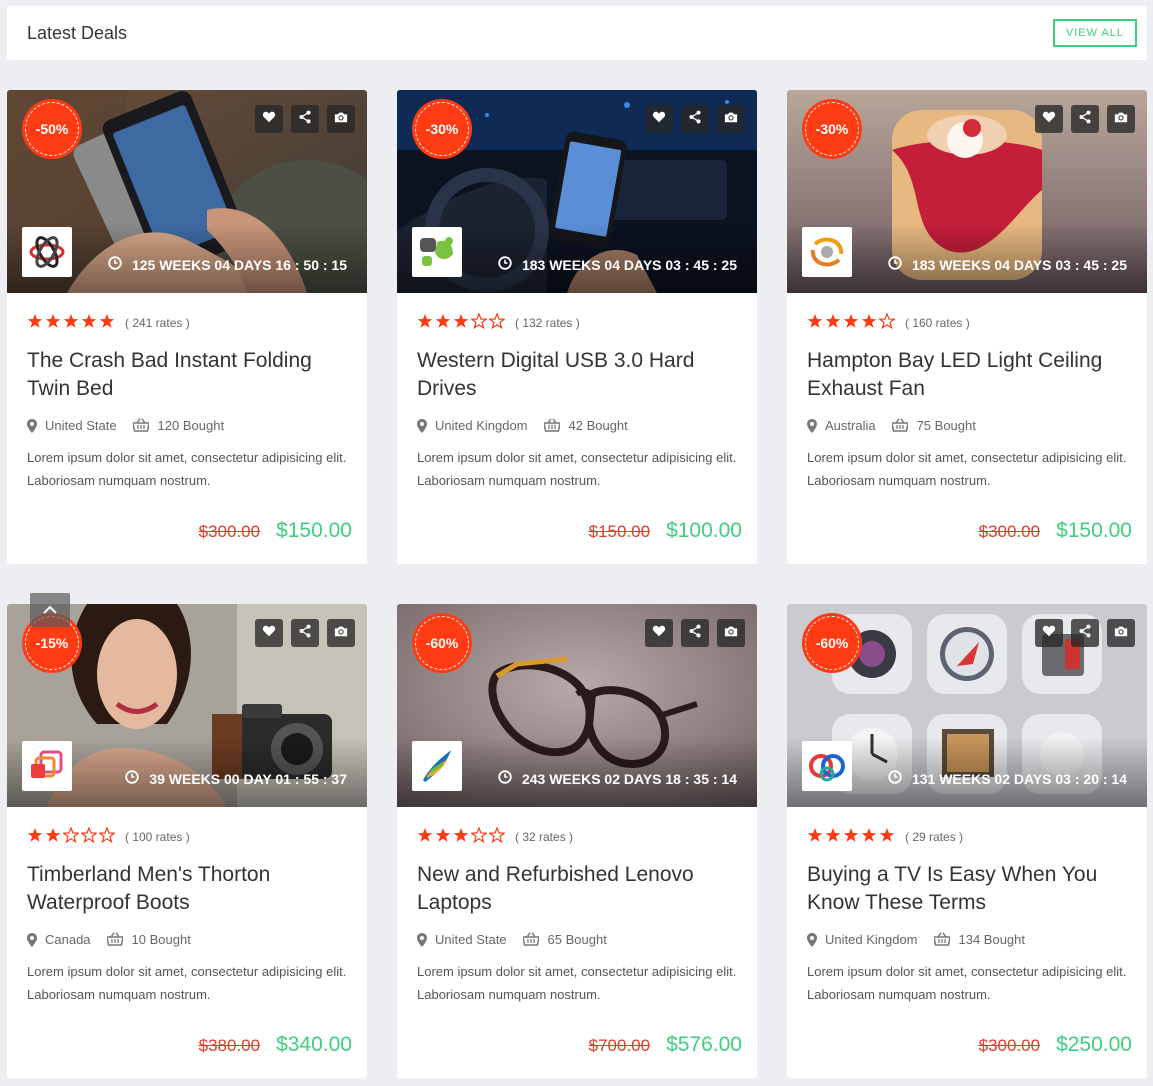 Image resolution: width=1153 pixels, height=1086 pixels. I want to click on bought-count: 10 Bought, so click(161, 939).